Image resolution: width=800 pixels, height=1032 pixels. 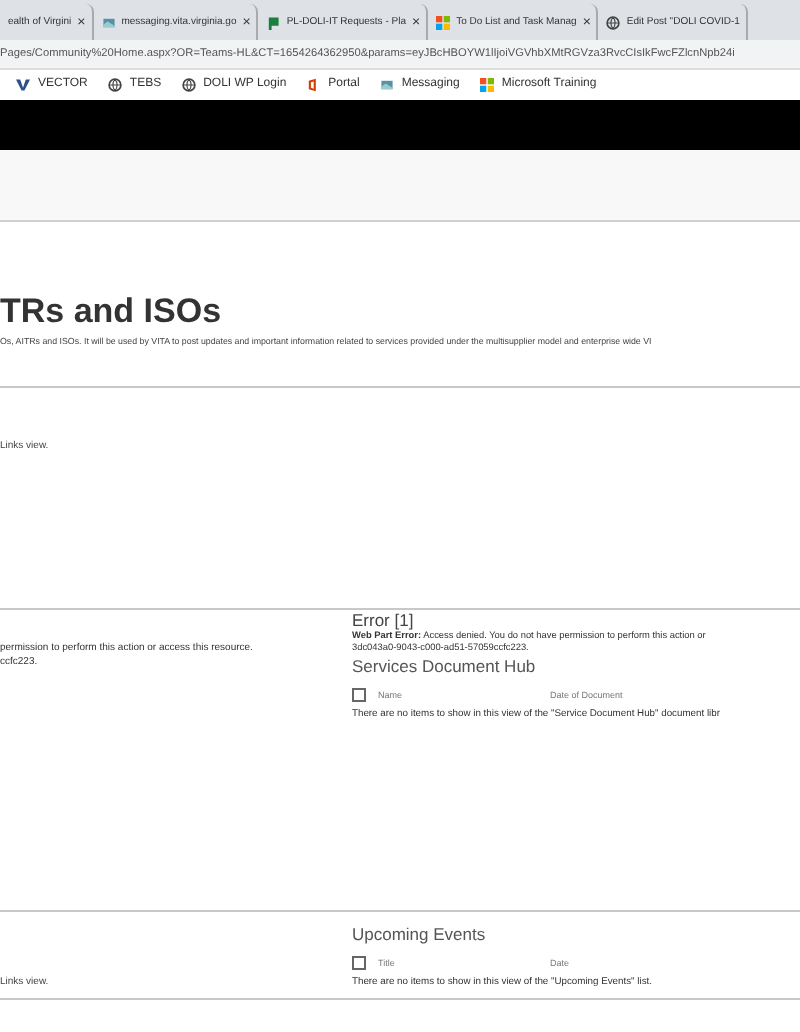 What do you see at coordinates (112, 311) in the screenshot?
I see `page-title: TRs and ISOs` at bounding box center [112, 311].